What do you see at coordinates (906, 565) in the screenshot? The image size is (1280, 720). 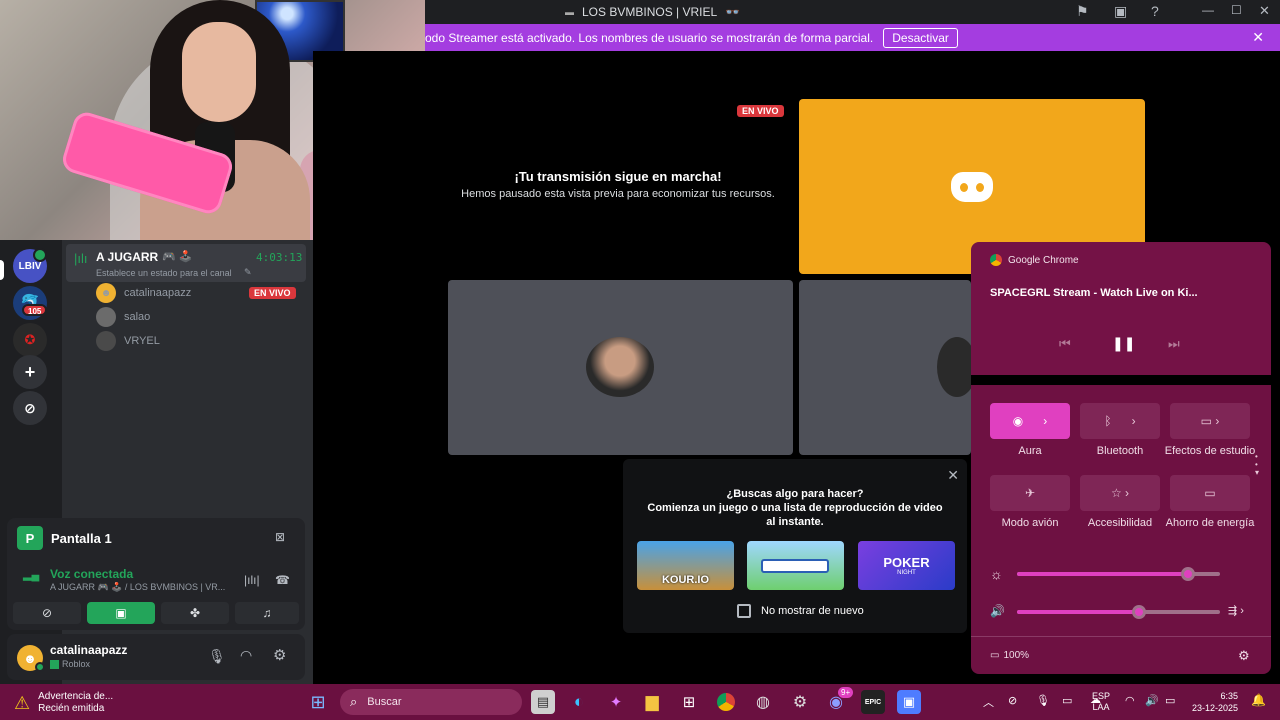 I see `game-card-poker: POKER NIGHT` at bounding box center [906, 565].